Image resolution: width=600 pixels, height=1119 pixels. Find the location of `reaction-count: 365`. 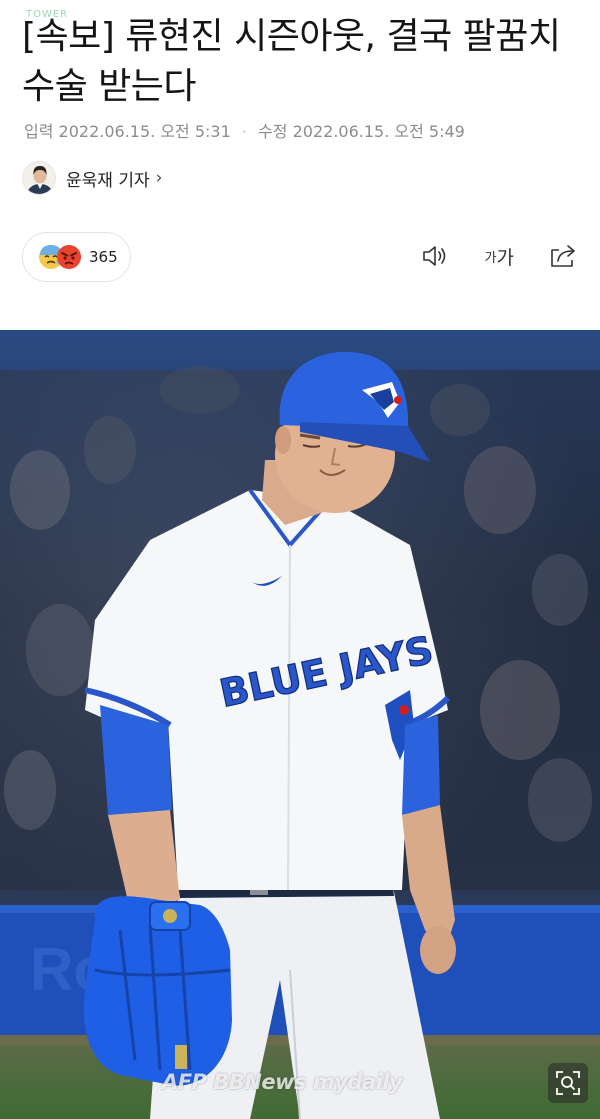

reaction-count: 365 is located at coordinates (103, 257).